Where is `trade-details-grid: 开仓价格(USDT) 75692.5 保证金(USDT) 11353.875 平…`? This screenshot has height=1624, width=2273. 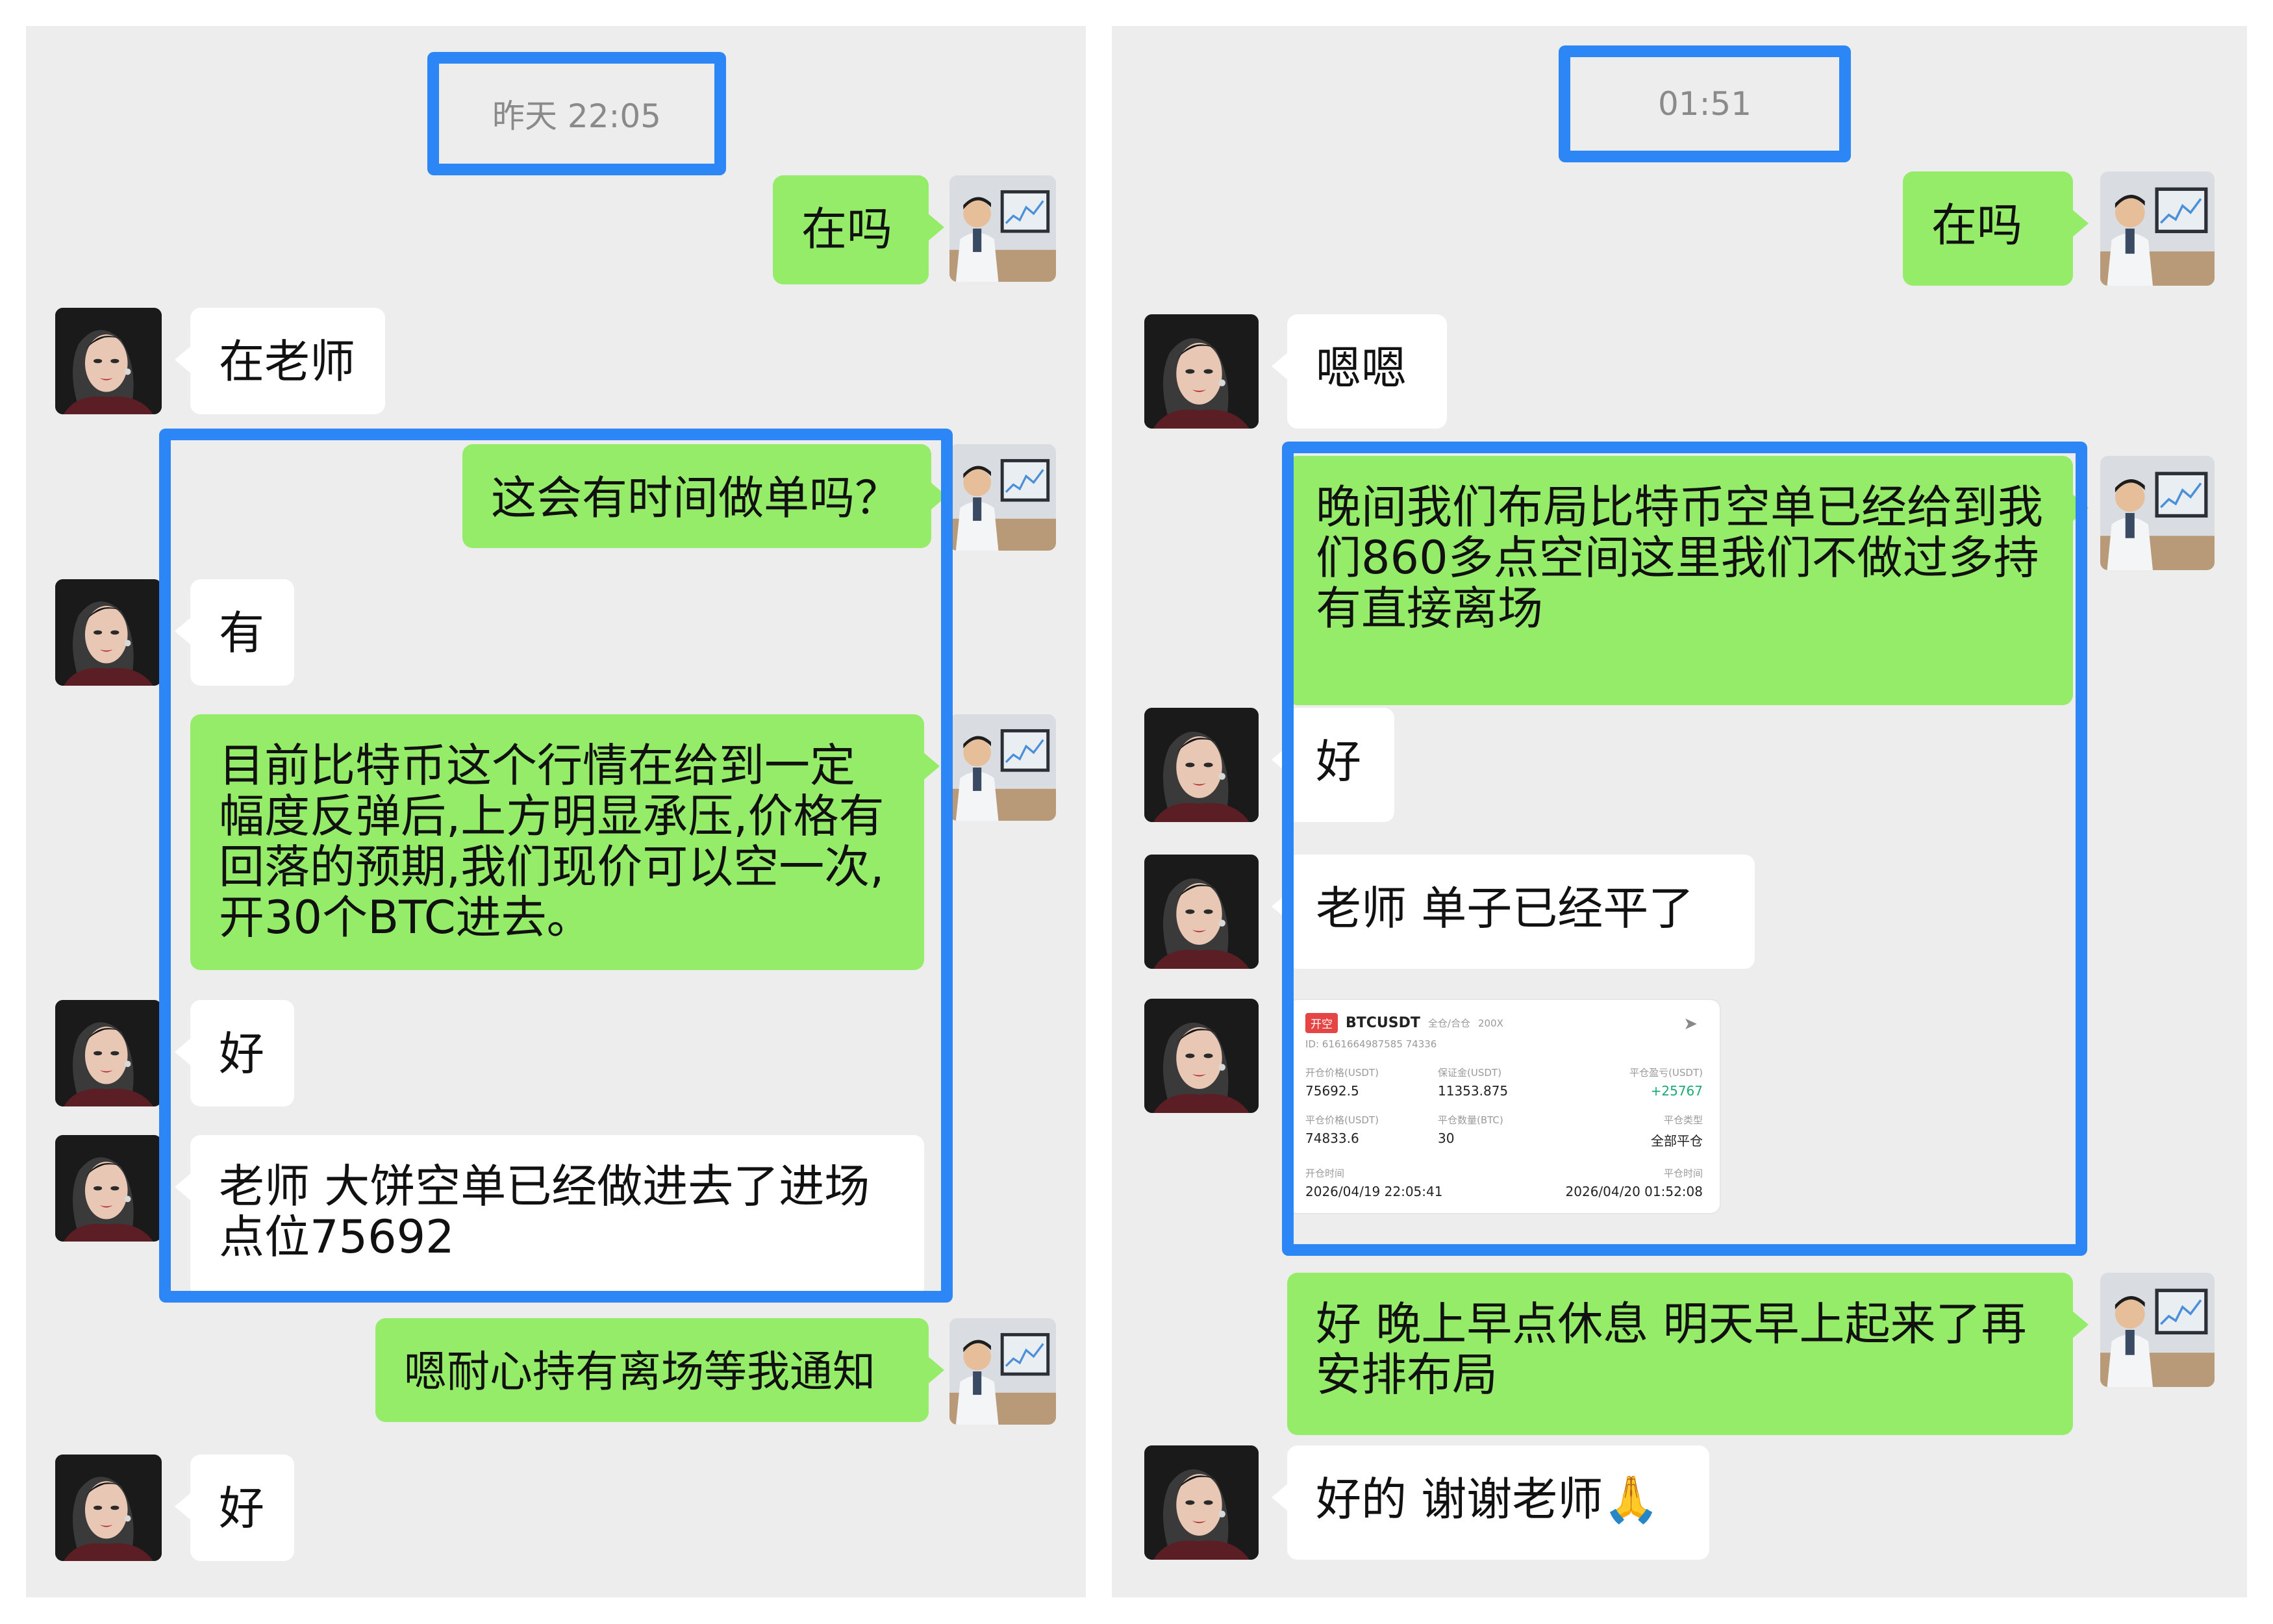 trade-details-grid: 开仓价格(USDT) 75692.5 保证金(USDT) 11353.875 平… is located at coordinates (1504, 1107).